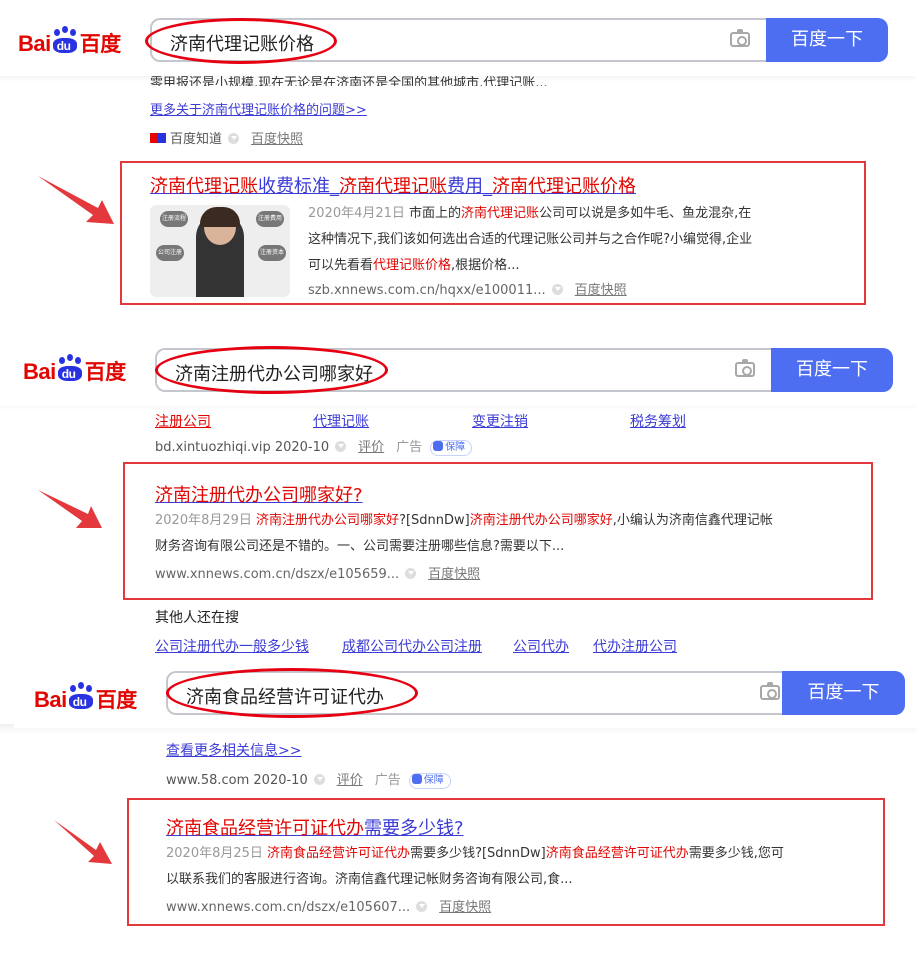 The image size is (916, 956). Describe the element at coordinates (458, 38) in the screenshot. I see `search-header-1: Bai du 百度 济南代理记账价格 百度一下` at that location.